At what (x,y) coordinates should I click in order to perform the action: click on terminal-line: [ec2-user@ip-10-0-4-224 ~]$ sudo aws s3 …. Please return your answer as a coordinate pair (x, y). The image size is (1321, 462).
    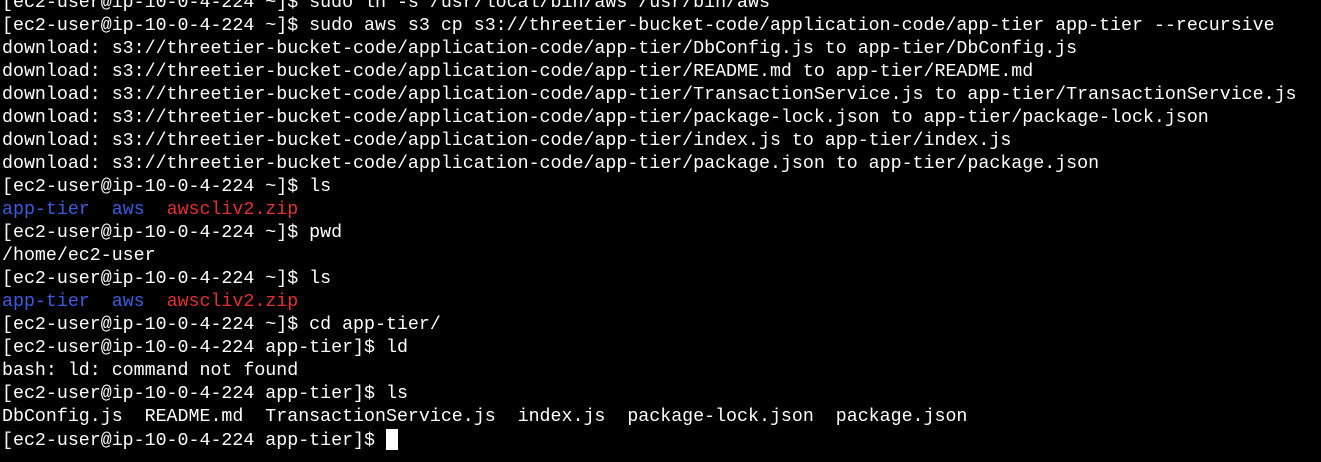
    Looking at the image, I should click on (661, 26).